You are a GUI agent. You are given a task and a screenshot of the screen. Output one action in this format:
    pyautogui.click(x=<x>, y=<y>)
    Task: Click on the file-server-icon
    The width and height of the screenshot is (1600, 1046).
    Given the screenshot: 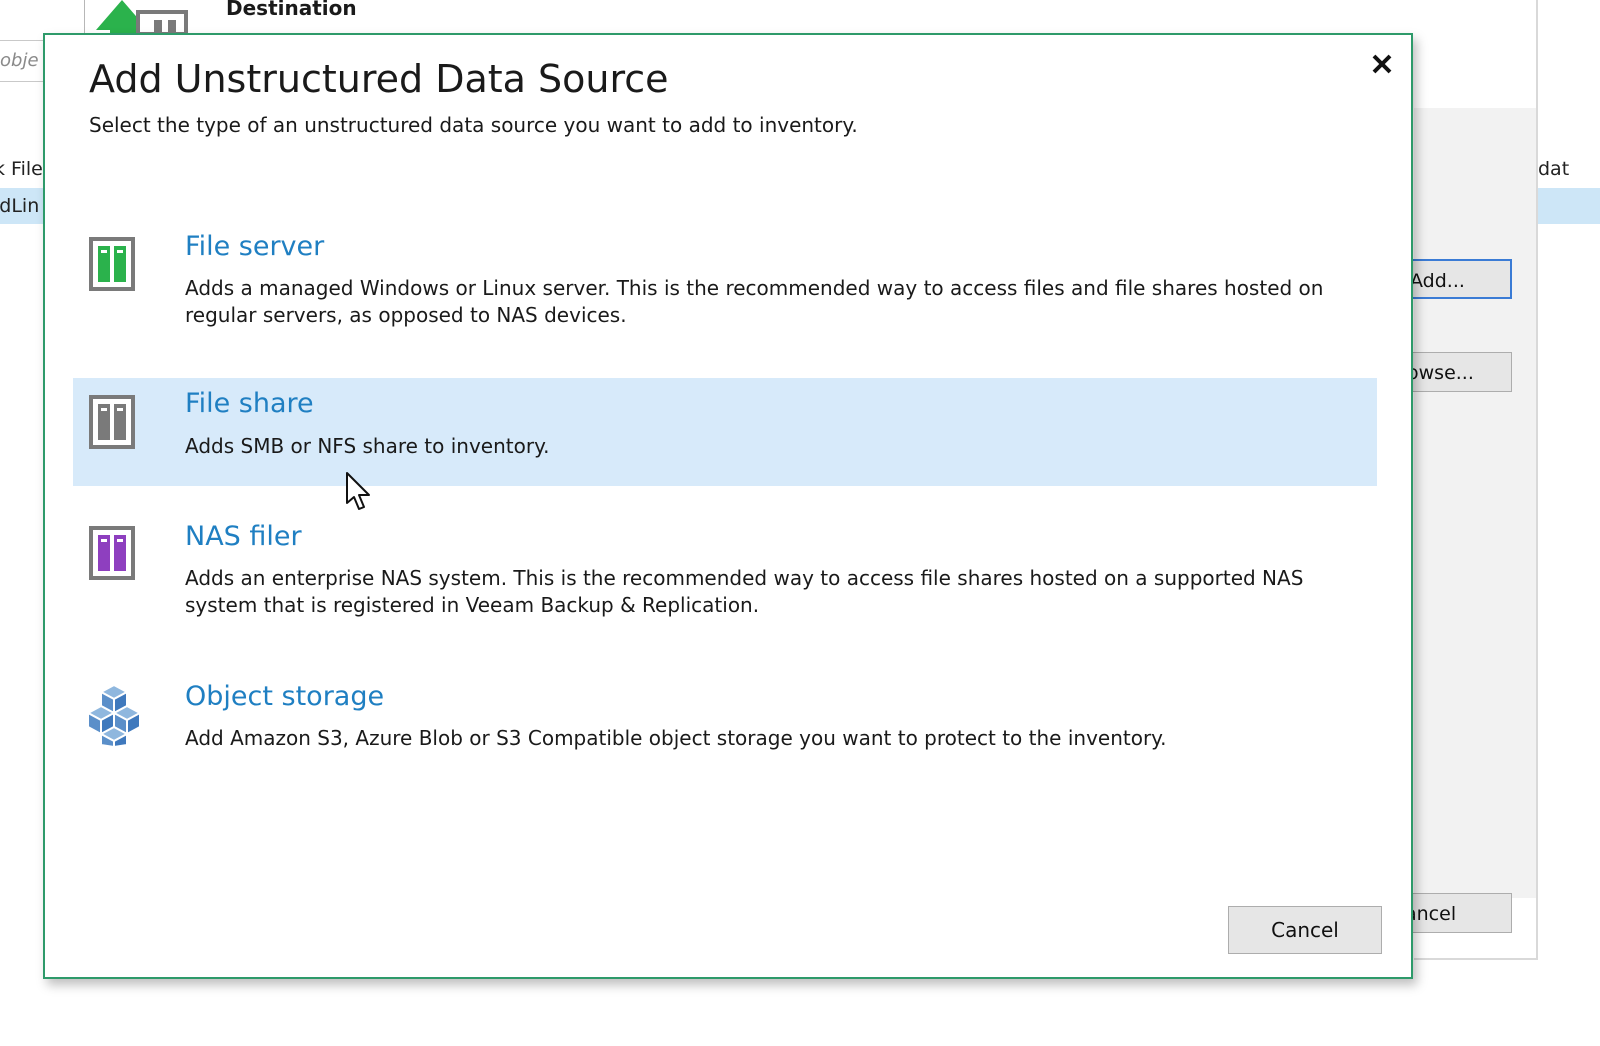 What is the action you would take?
    pyautogui.click(x=112, y=264)
    